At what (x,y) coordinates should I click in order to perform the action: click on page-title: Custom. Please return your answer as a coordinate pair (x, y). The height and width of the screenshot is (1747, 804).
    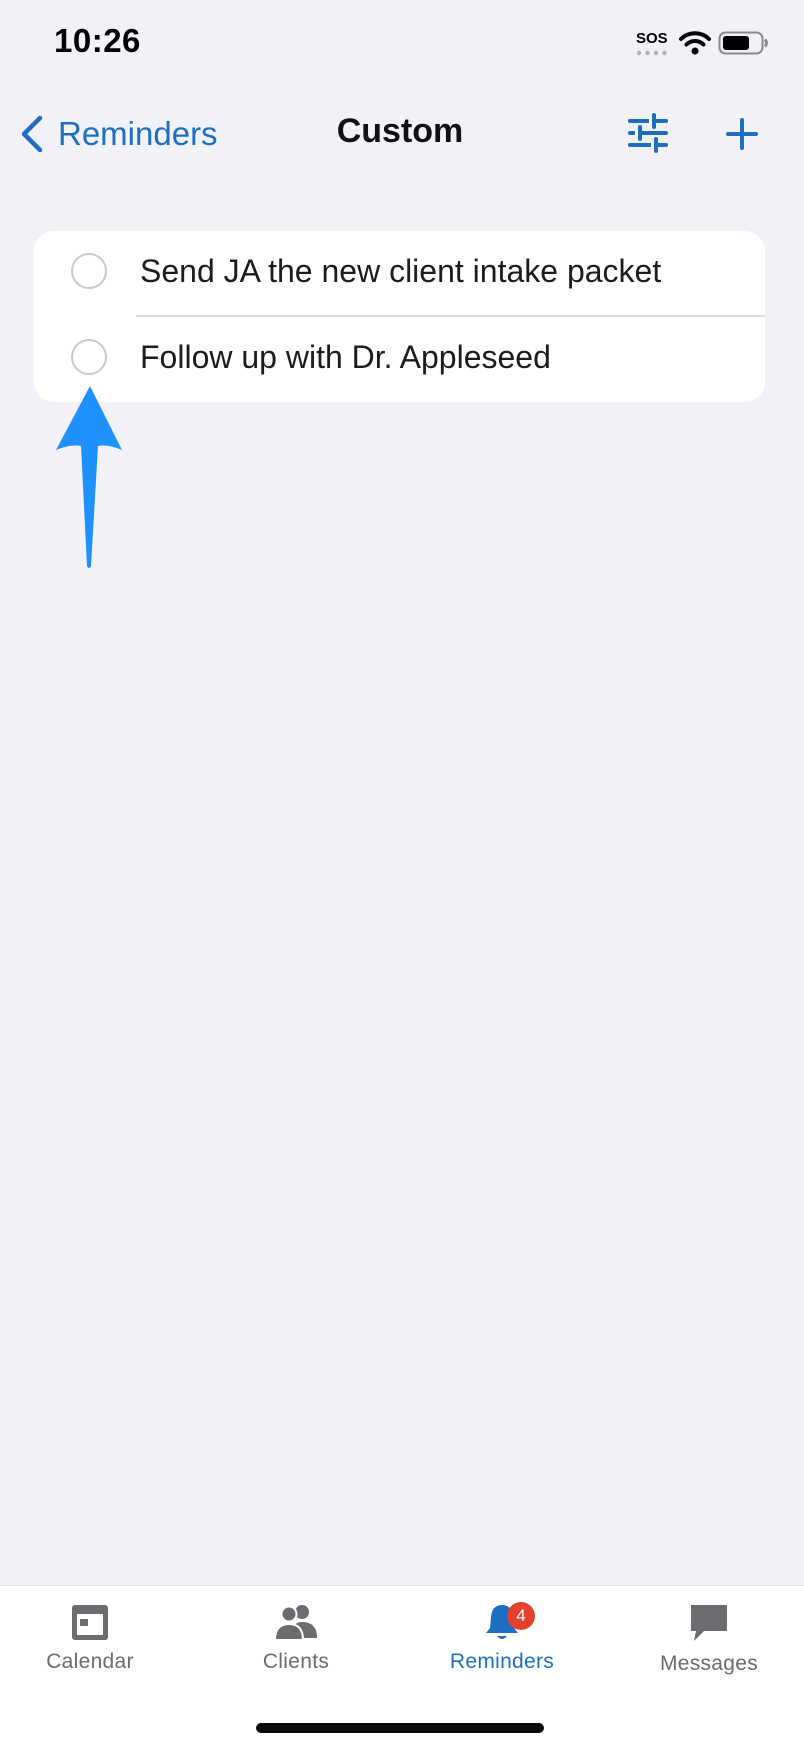
    Looking at the image, I should click on (400, 131).